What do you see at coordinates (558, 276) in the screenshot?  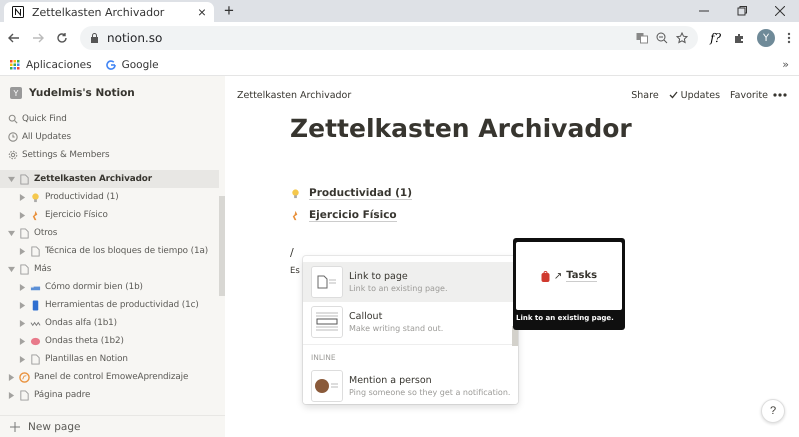 I see `link-arrow: ↗` at bounding box center [558, 276].